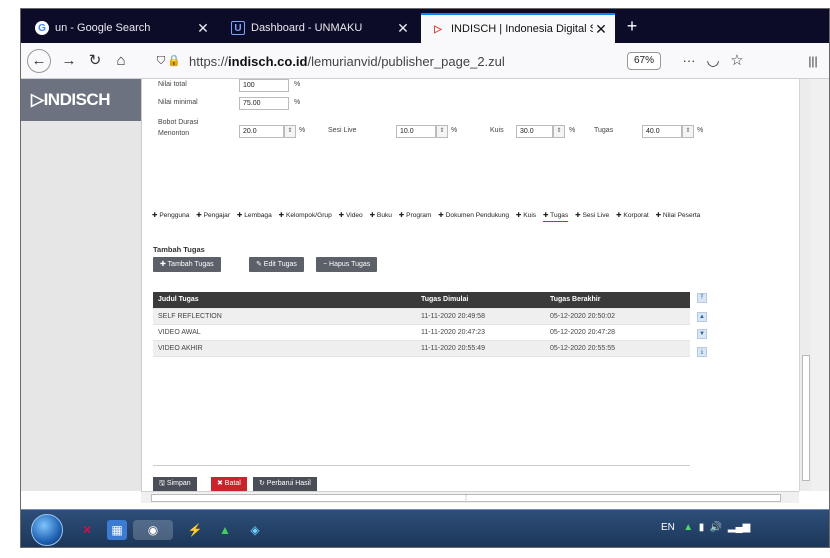  I want to click on signal-icon: ▂▄▆, so click(739, 527).